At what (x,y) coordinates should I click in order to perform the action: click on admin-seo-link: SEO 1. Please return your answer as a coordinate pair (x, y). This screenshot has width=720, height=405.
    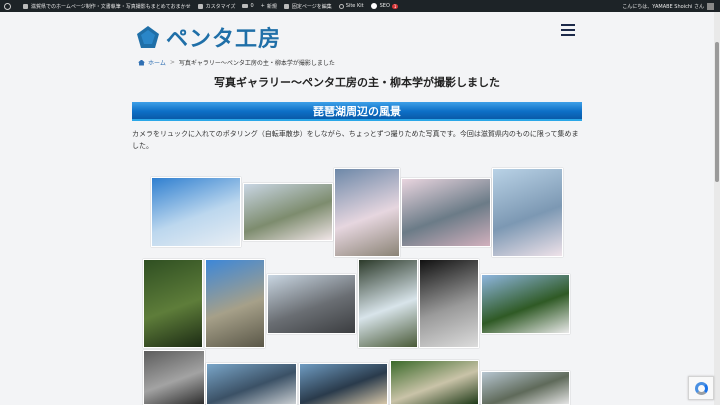
    Looking at the image, I should click on (384, 6).